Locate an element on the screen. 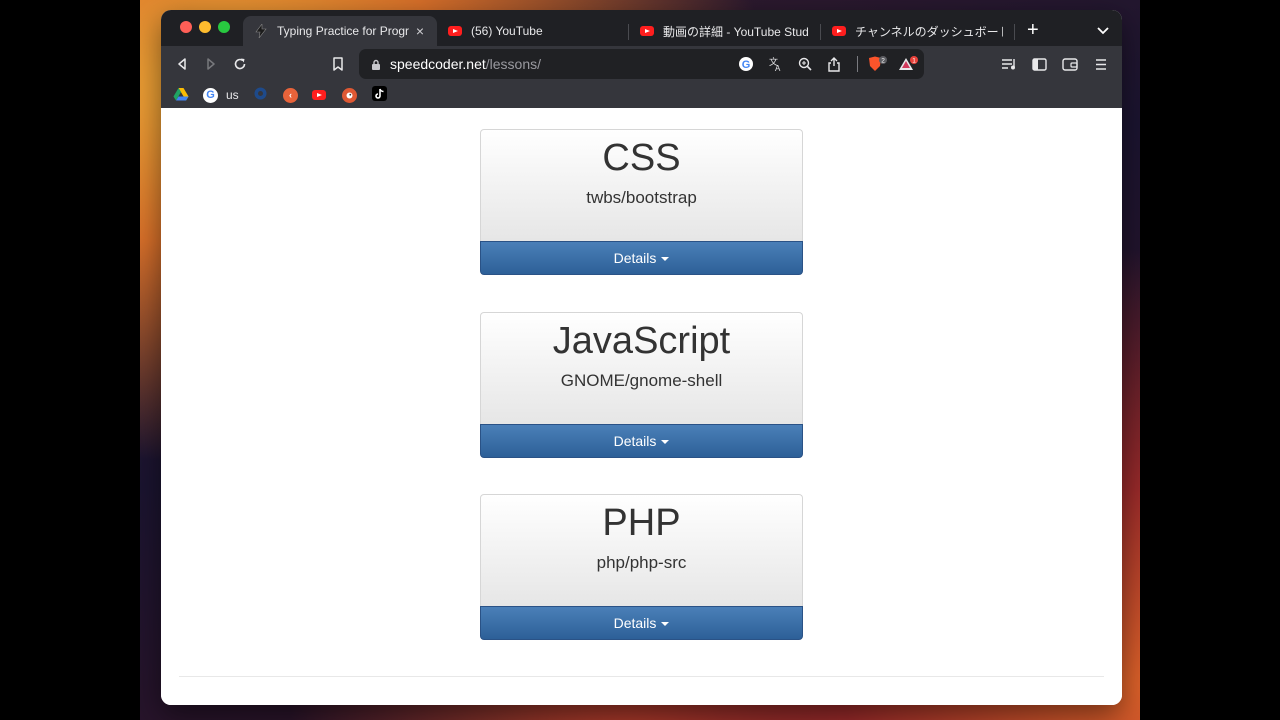 The width and height of the screenshot is (1280, 720). lock-icon is located at coordinates (376, 67).